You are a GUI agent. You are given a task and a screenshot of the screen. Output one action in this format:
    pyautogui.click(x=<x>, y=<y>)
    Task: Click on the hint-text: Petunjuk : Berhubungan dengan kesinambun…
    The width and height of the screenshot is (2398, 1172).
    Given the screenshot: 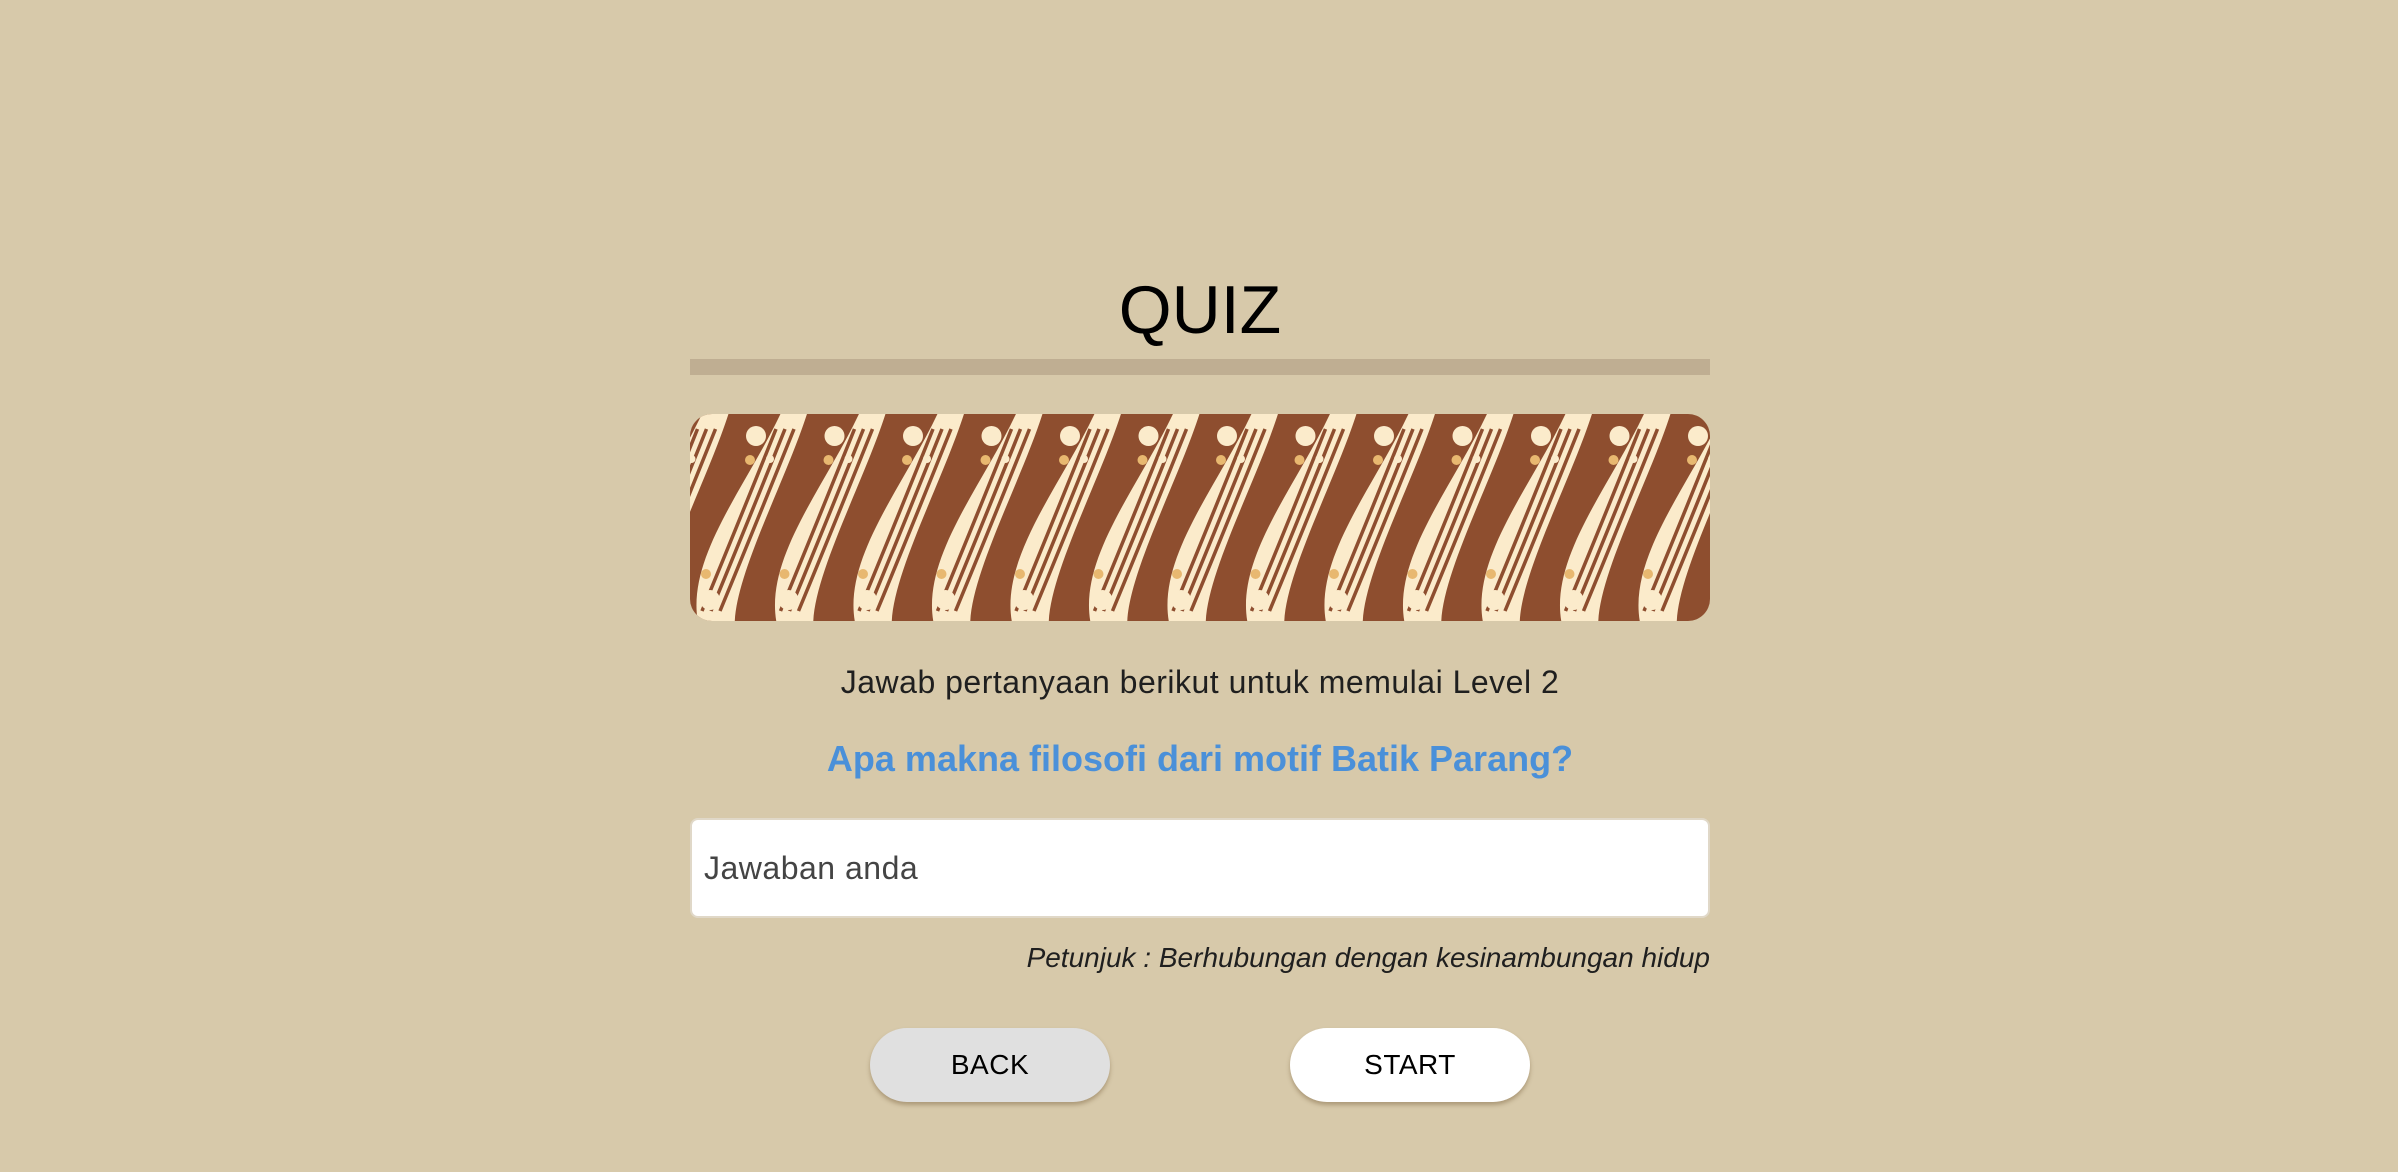 What is the action you would take?
    pyautogui.click(x=1368, y=957)
    